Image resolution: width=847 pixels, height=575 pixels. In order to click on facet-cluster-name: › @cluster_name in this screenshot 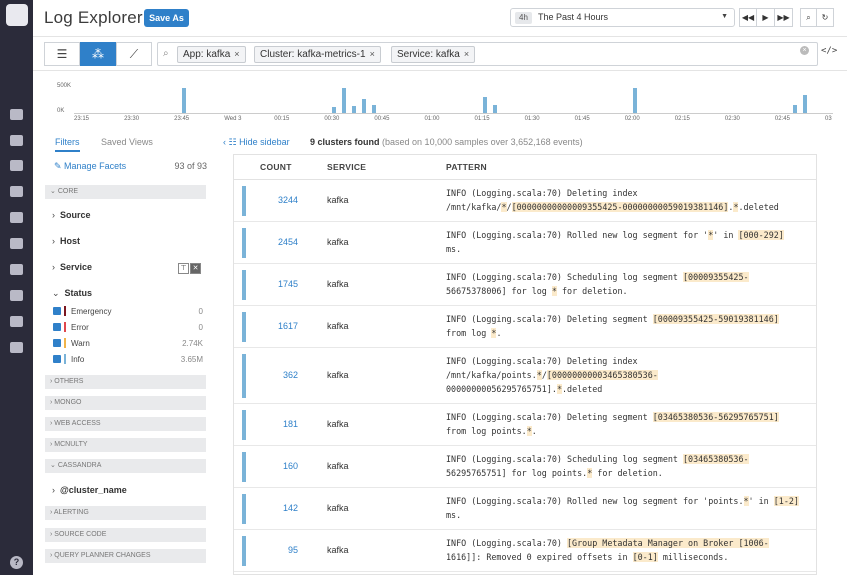, I will do `click(89, 490)`.